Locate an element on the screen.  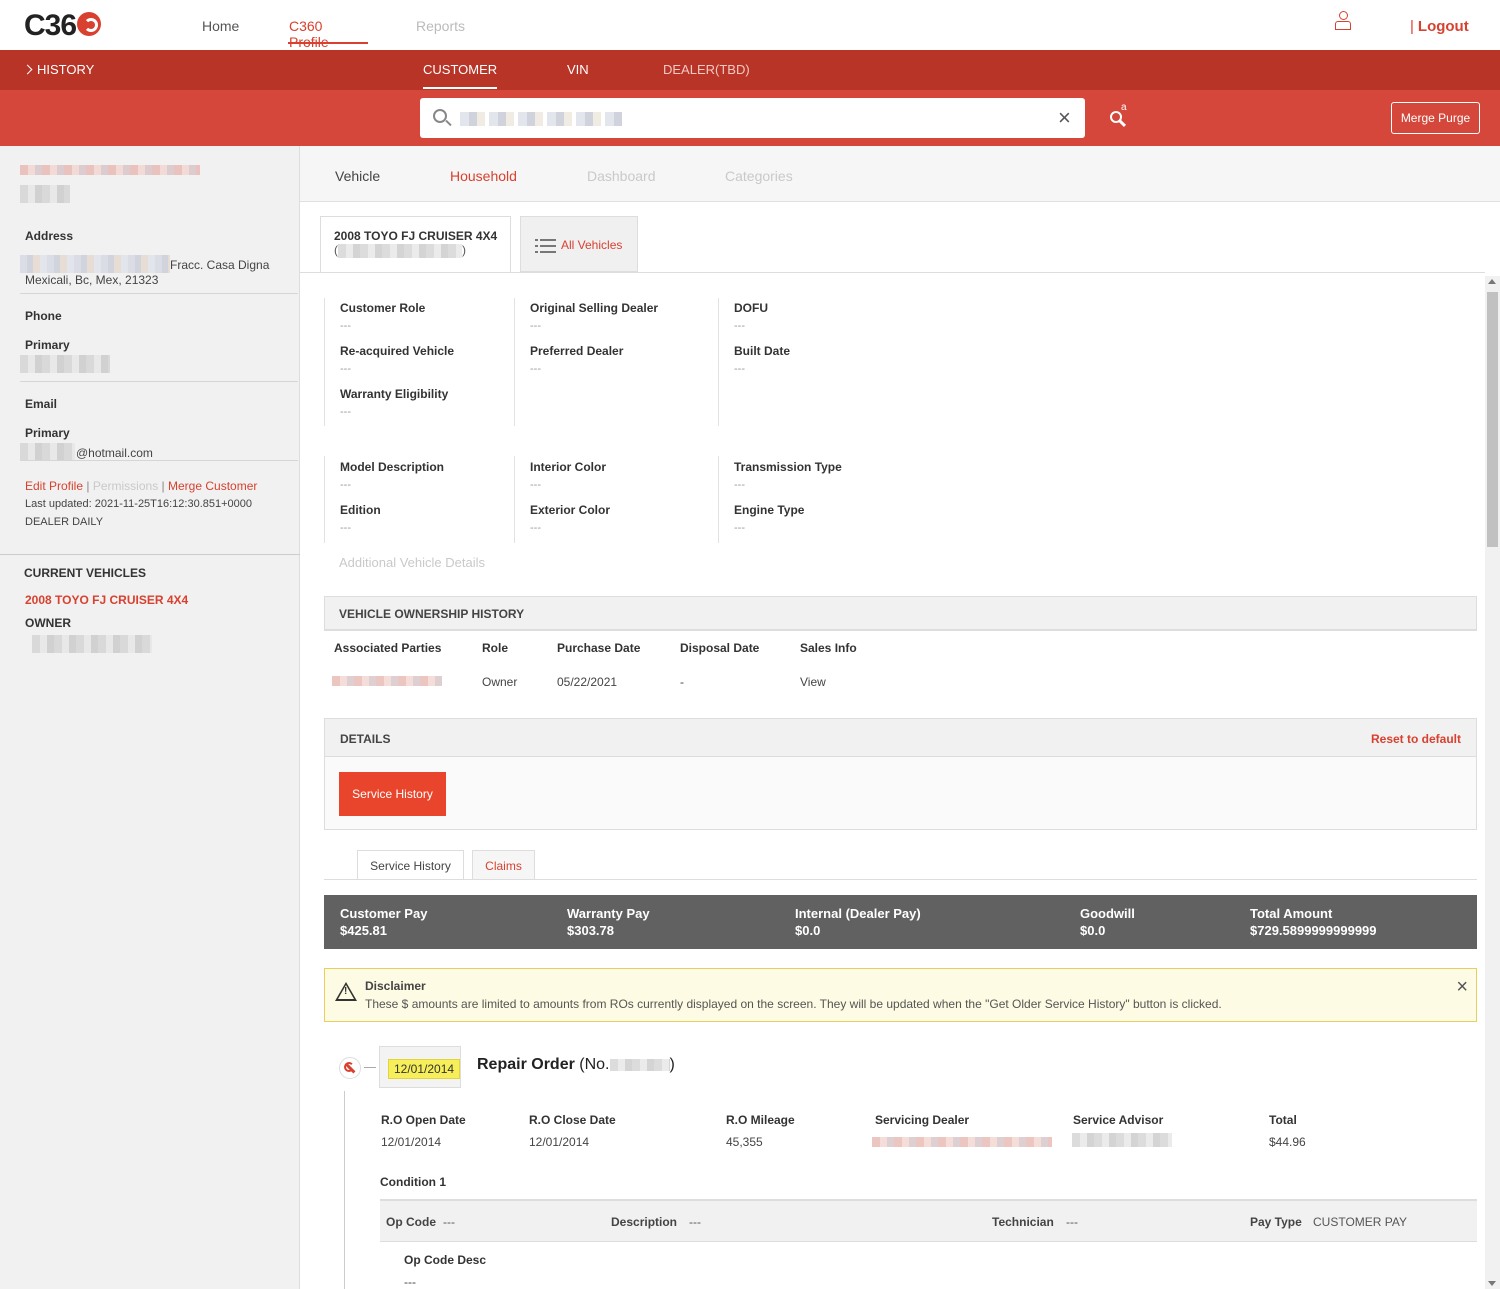
ro-open-date-value: 12/01/2014 is located at coordinates (411, 1142).